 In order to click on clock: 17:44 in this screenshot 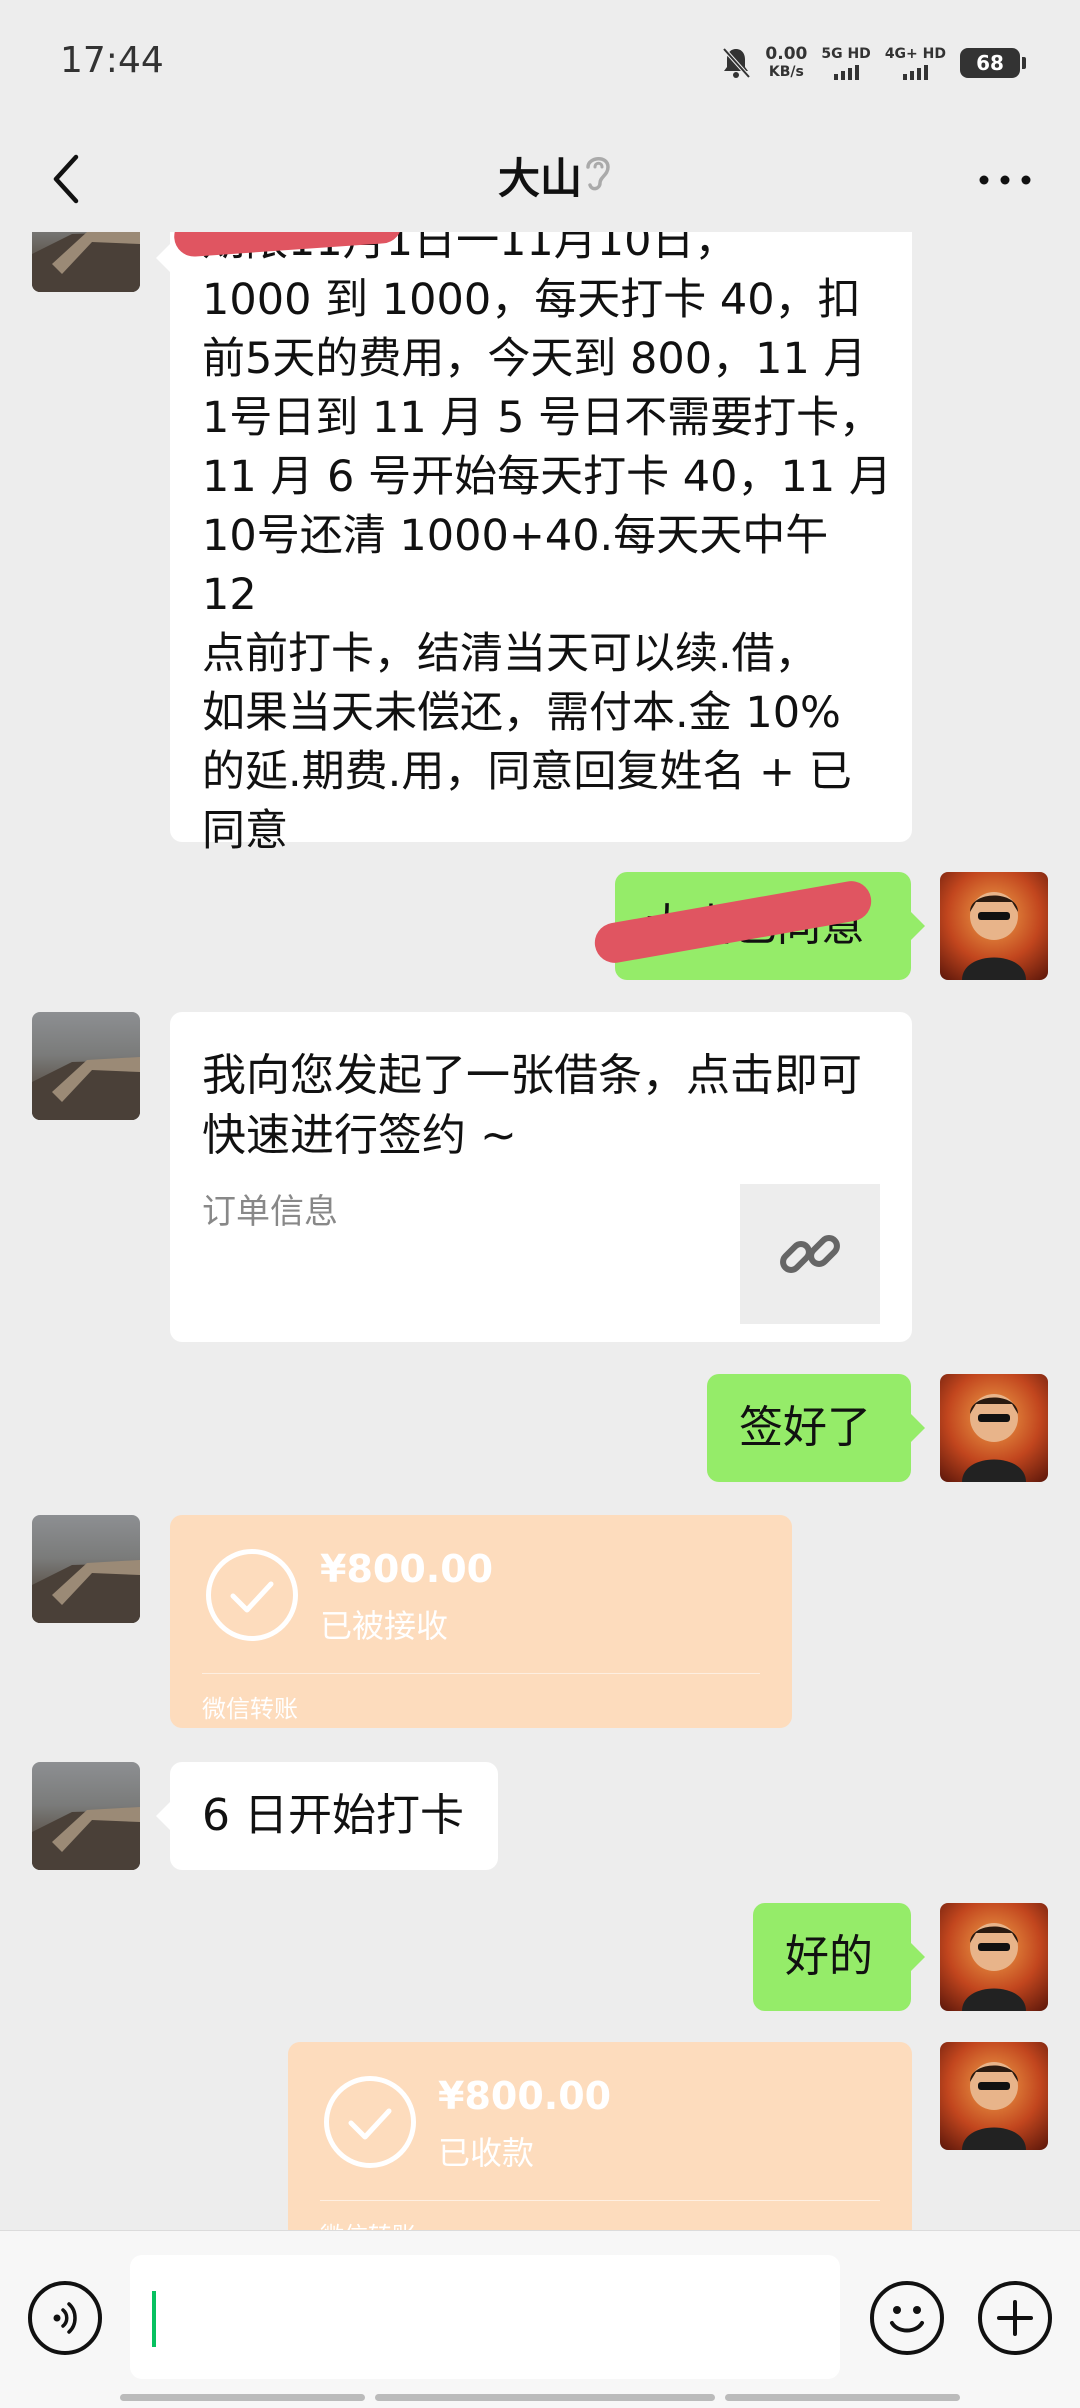, I will do `click(112, 60)`.